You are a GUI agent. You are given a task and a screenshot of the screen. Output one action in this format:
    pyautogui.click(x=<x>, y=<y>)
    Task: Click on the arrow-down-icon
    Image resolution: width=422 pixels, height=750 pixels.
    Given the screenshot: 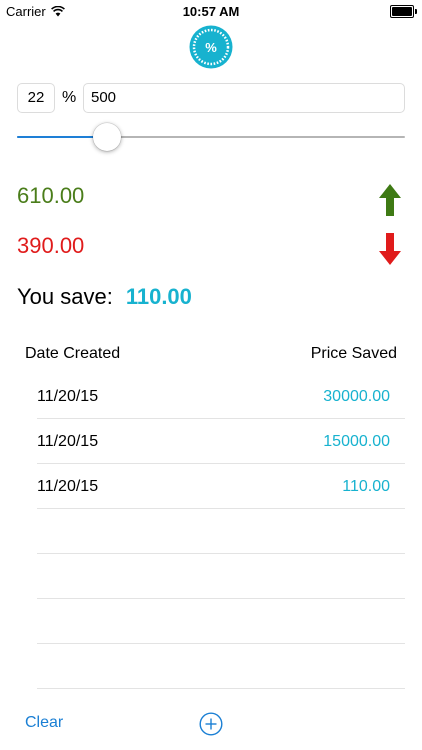 What is the action you would take?
    pyautogui.click(x=390, y=249)
    